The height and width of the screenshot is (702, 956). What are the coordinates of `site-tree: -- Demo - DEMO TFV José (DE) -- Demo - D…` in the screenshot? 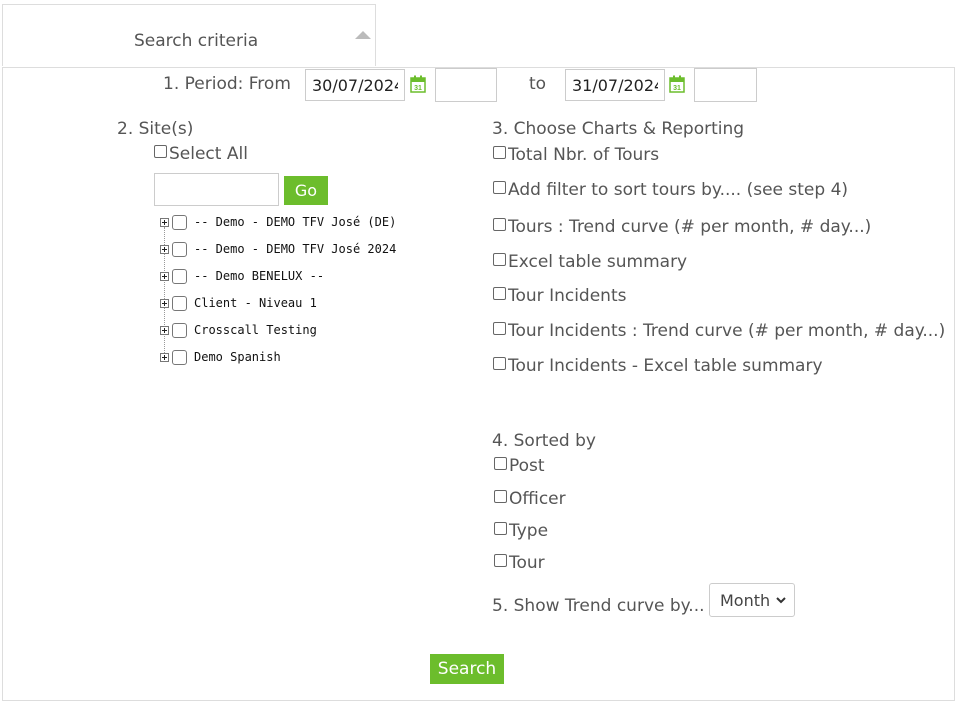 It's located at (278, 289).